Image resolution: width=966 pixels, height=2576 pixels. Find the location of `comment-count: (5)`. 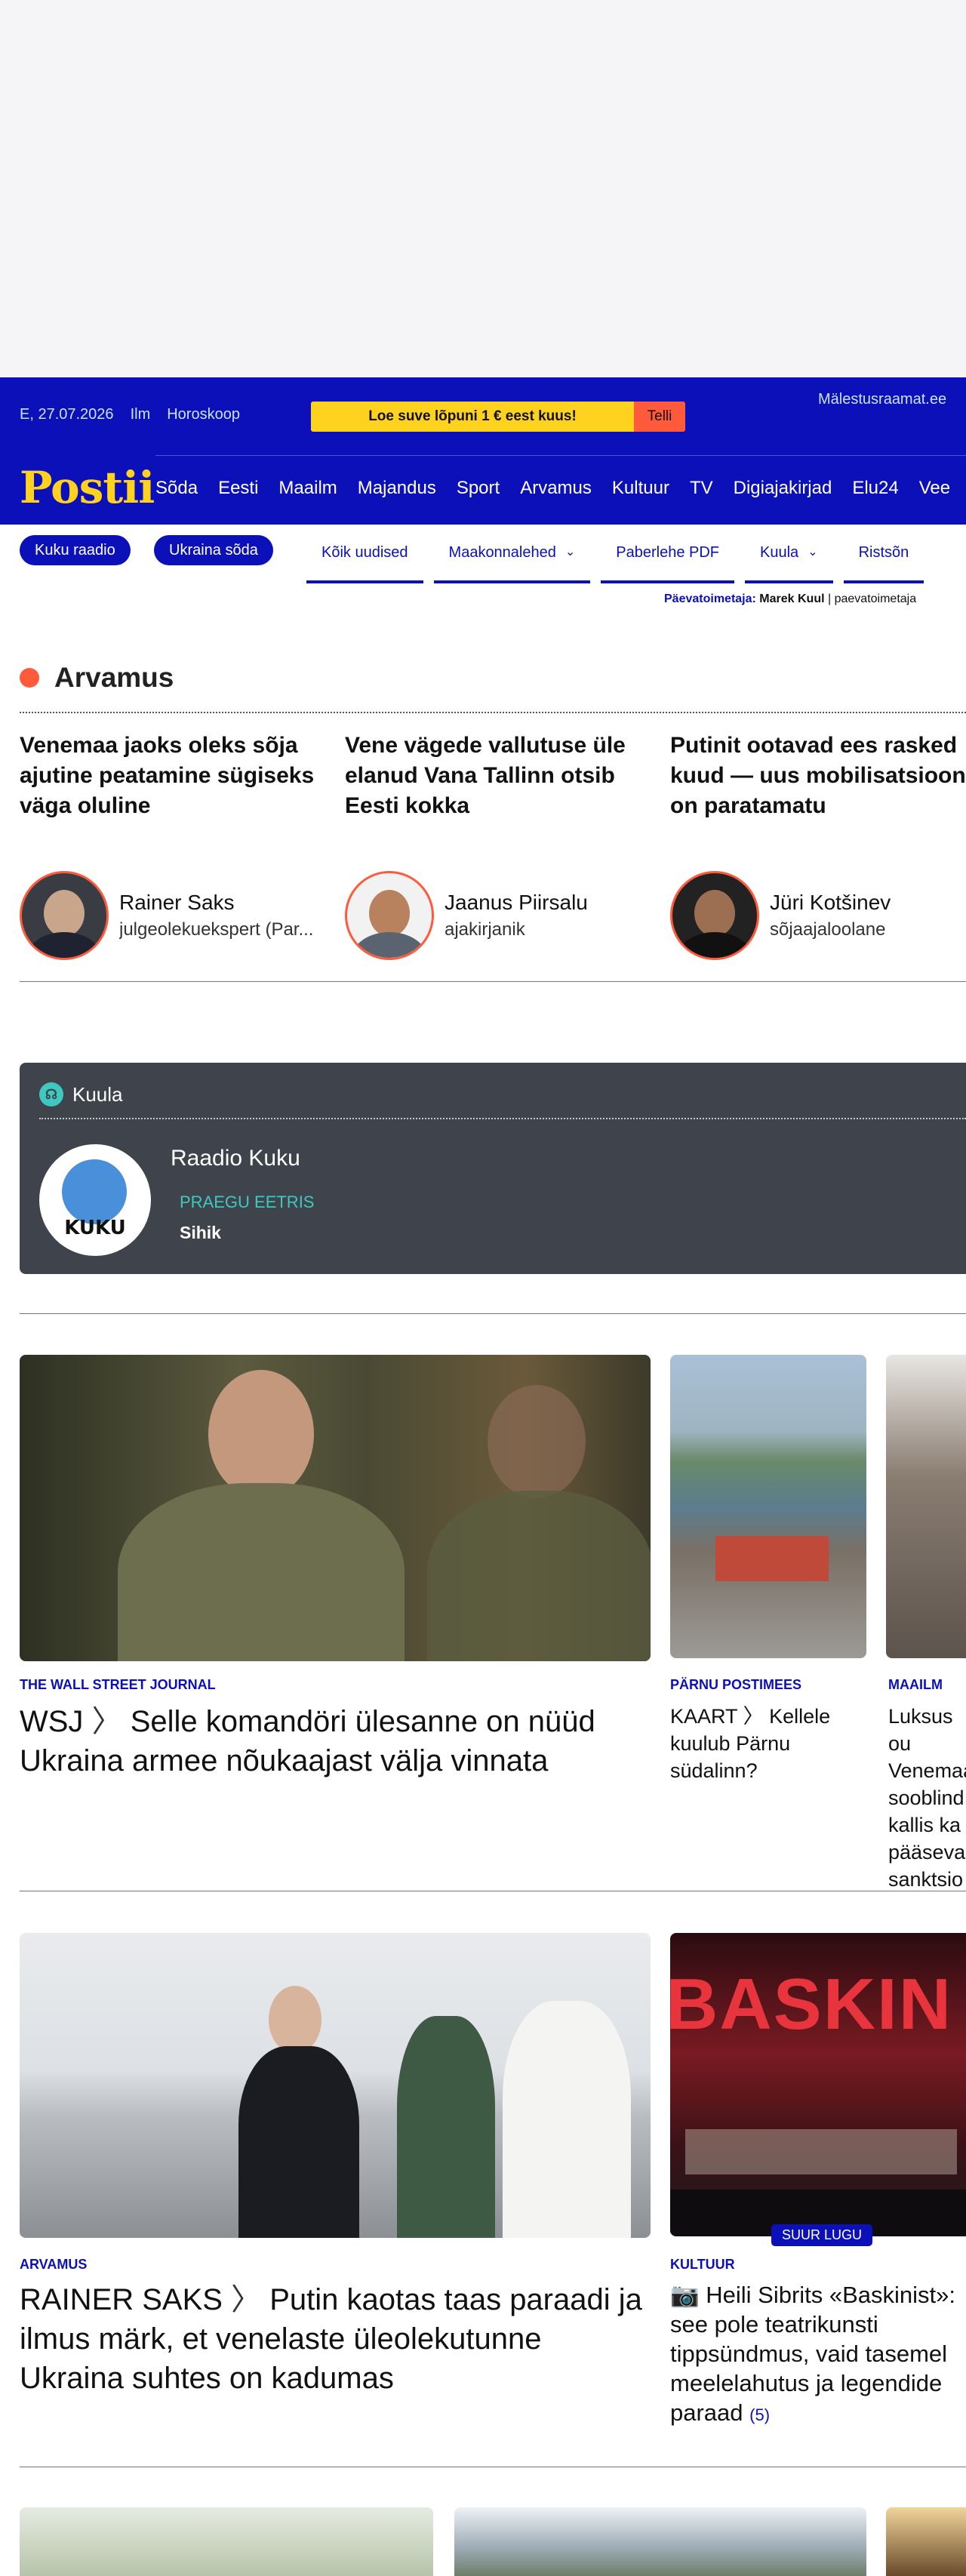

comment-count: (5) is located at coordinates (759, 2414).